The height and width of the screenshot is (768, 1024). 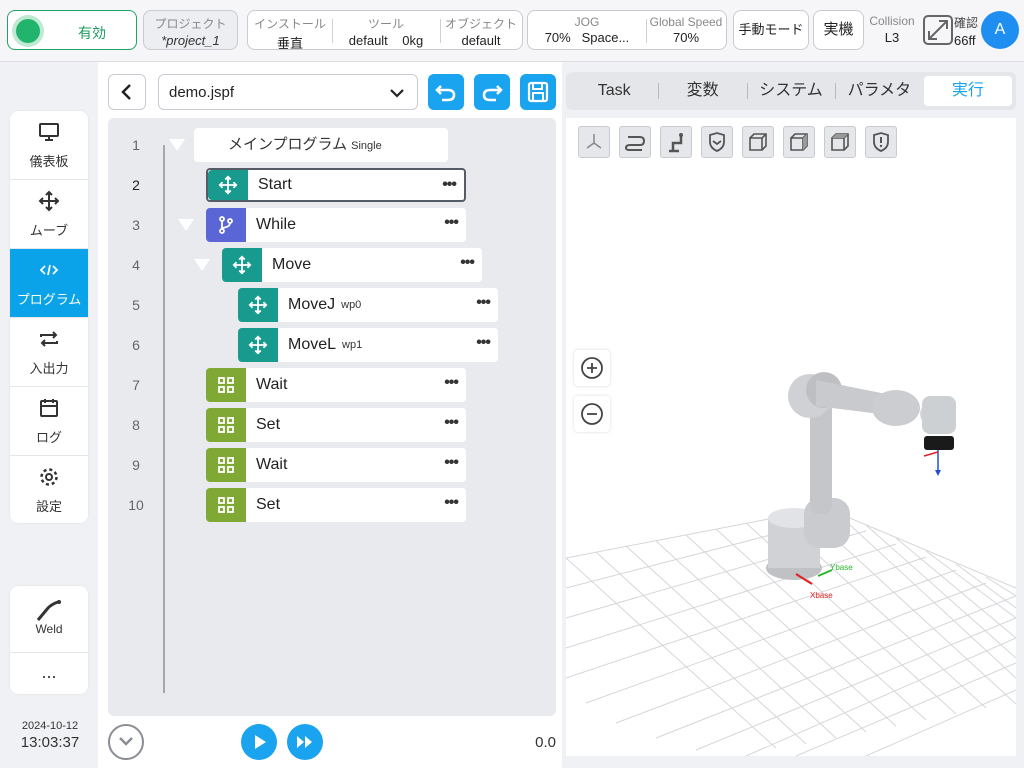 What do you see at coordinates (352, 345) in the screenshot?
I see `waypoint-label: wp1` at bounding box center [352, 345].